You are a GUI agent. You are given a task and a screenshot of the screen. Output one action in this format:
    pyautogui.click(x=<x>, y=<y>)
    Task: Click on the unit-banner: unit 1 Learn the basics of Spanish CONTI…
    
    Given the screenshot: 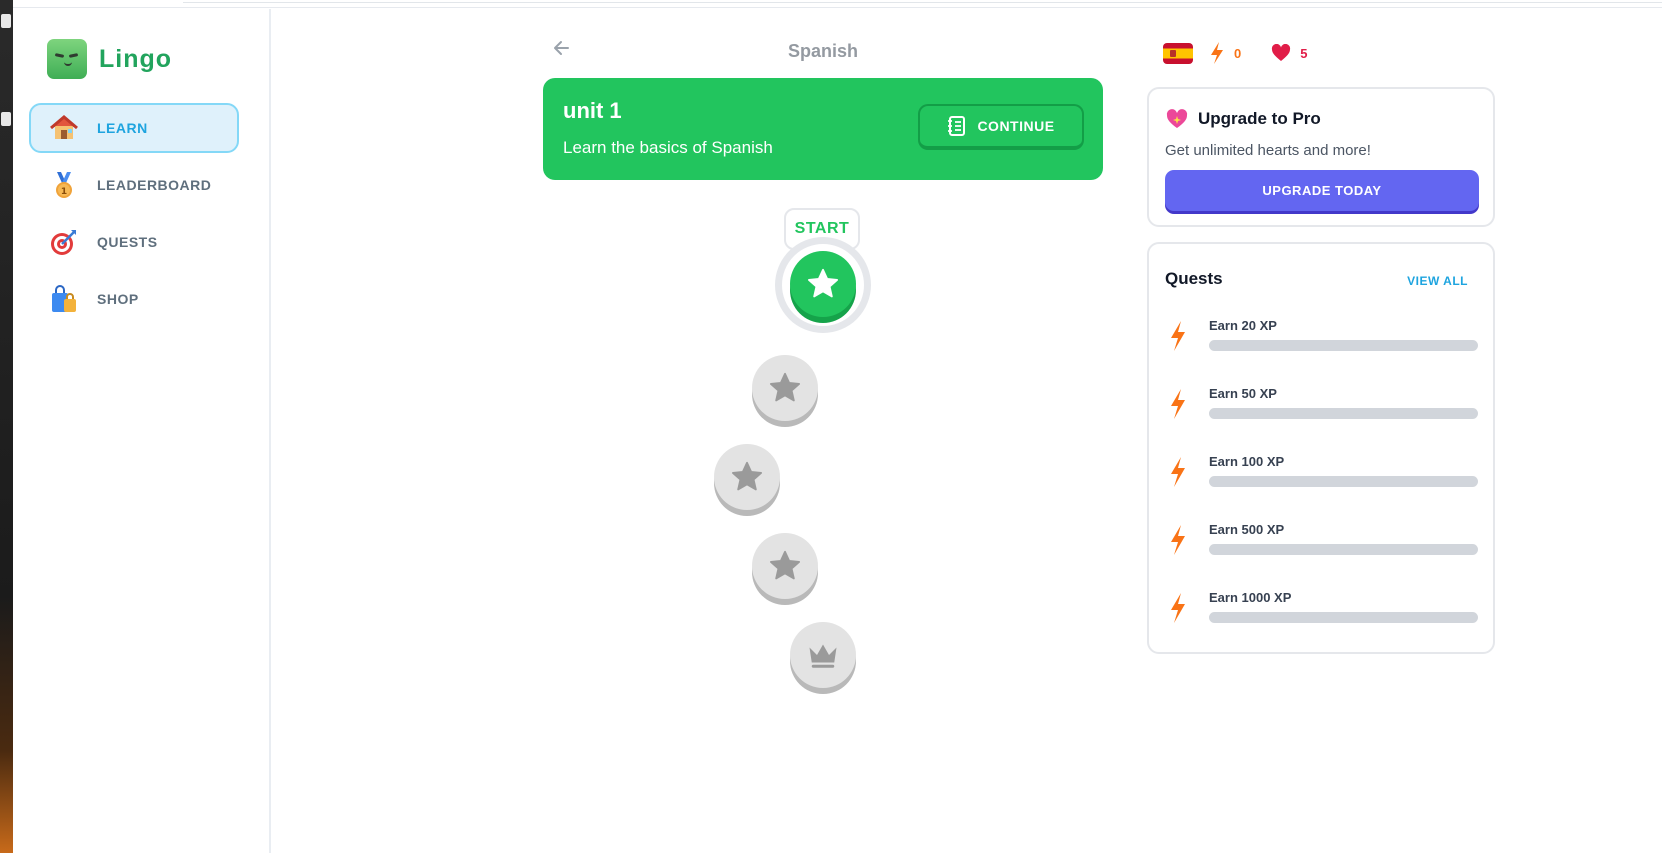 What is the action you would take?
    pyautogui.click(x=823, y=129)
    